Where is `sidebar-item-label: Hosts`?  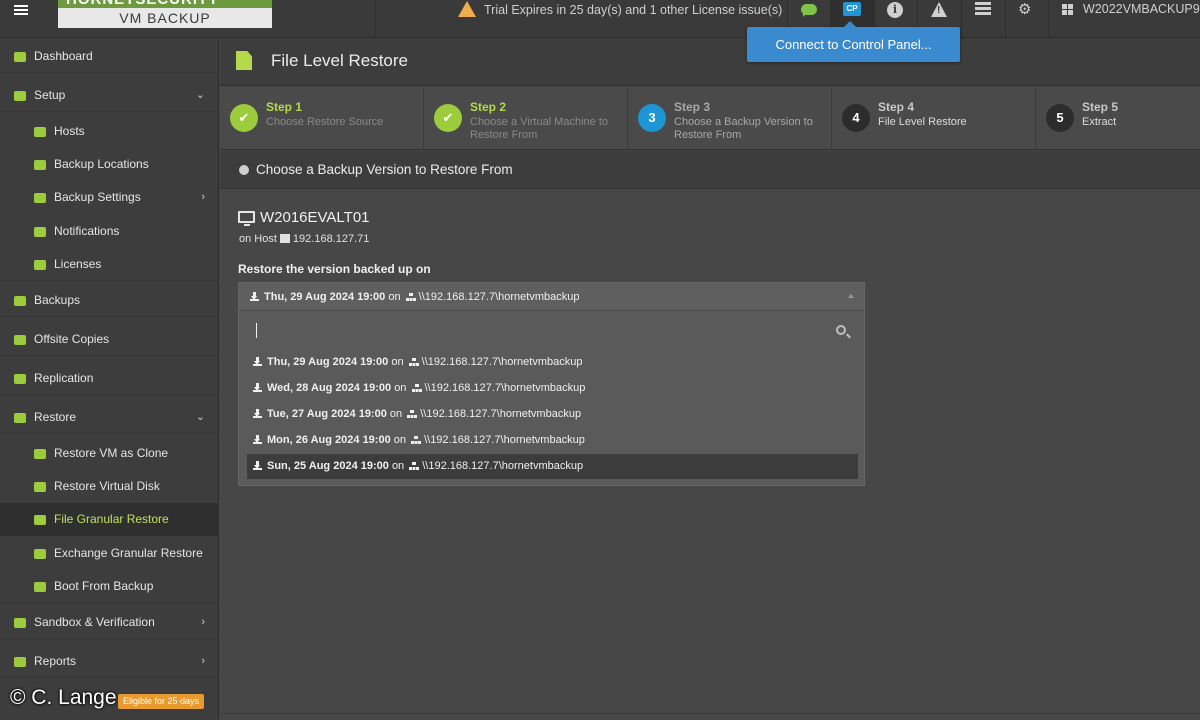 sidebar-item-label: Hosts is located at coordinates (69, 131).